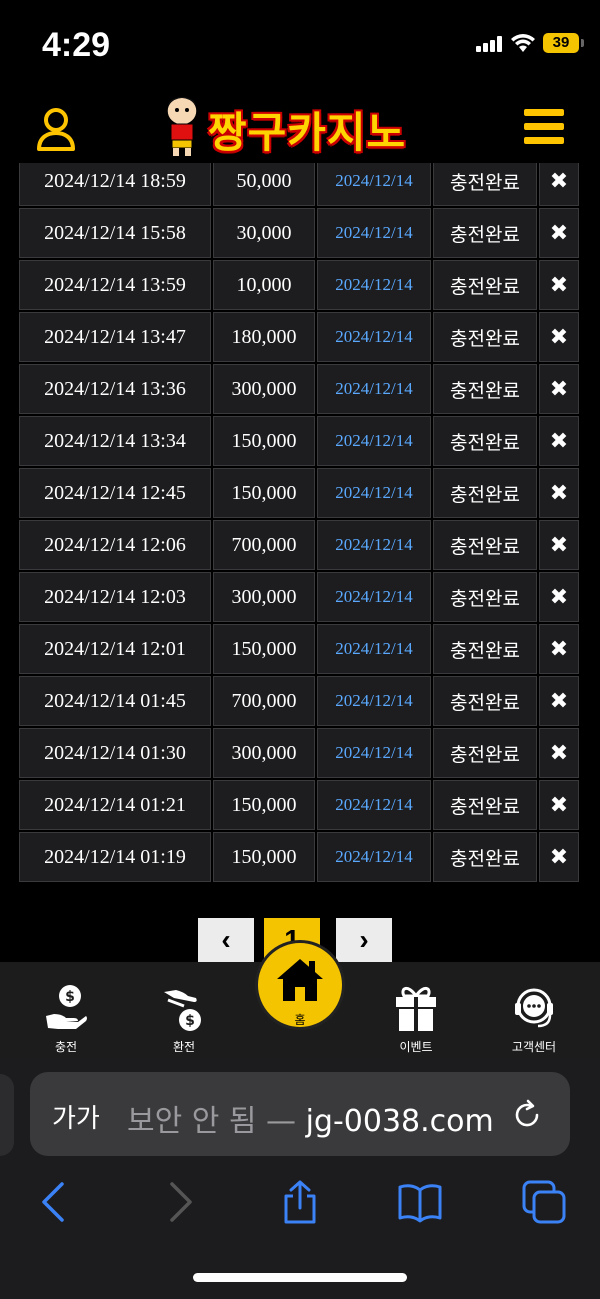 This screenshot has height=1299, width=600. Describe the element at coordinates (527, 1115) in the screenshot. I see `reload-icon` at that location.